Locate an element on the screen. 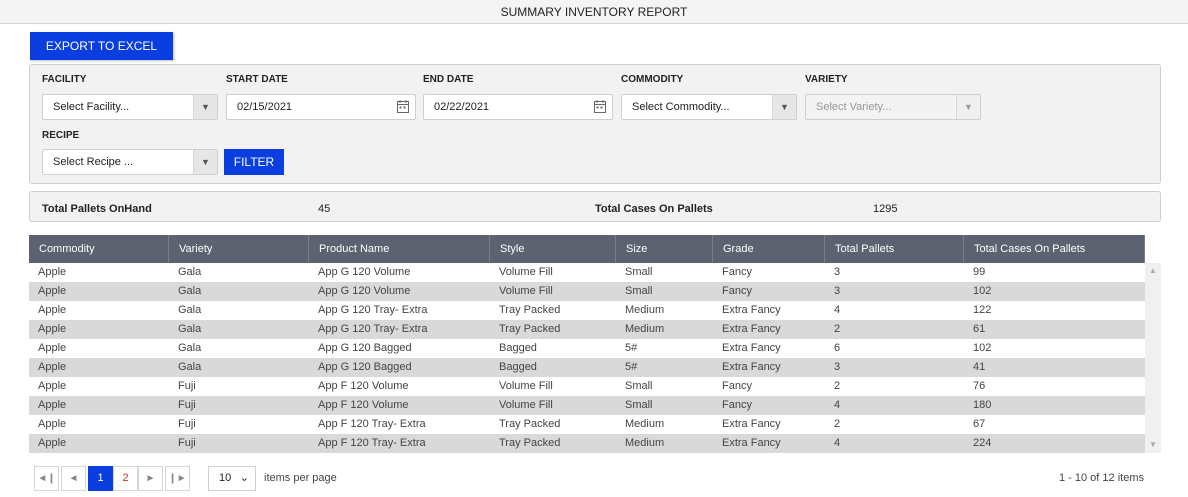 This screenshot has height=497, width=1188. end-date-label: END DATE is located at coordinates (448, 79).